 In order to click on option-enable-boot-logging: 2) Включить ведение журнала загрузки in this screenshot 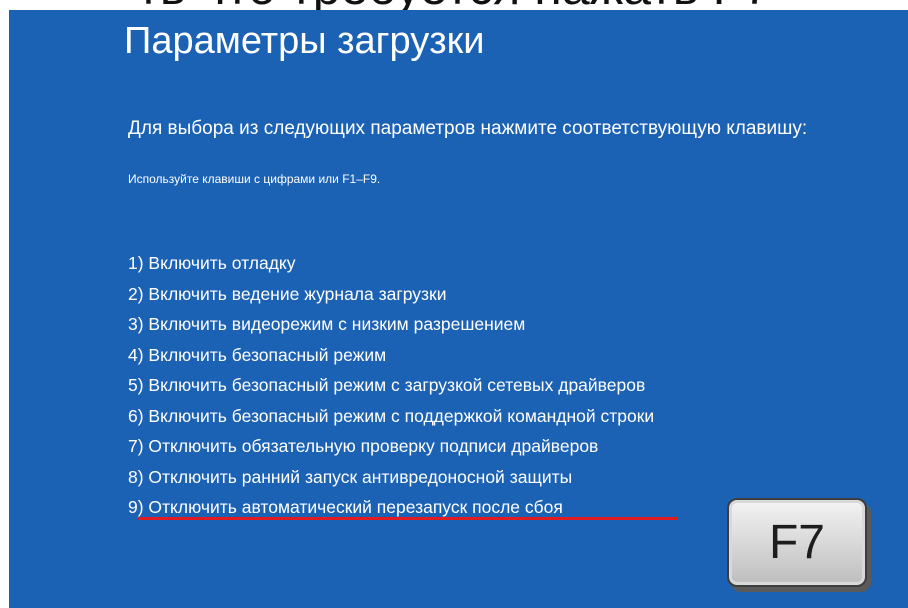, I will do `click(391, 294)`.